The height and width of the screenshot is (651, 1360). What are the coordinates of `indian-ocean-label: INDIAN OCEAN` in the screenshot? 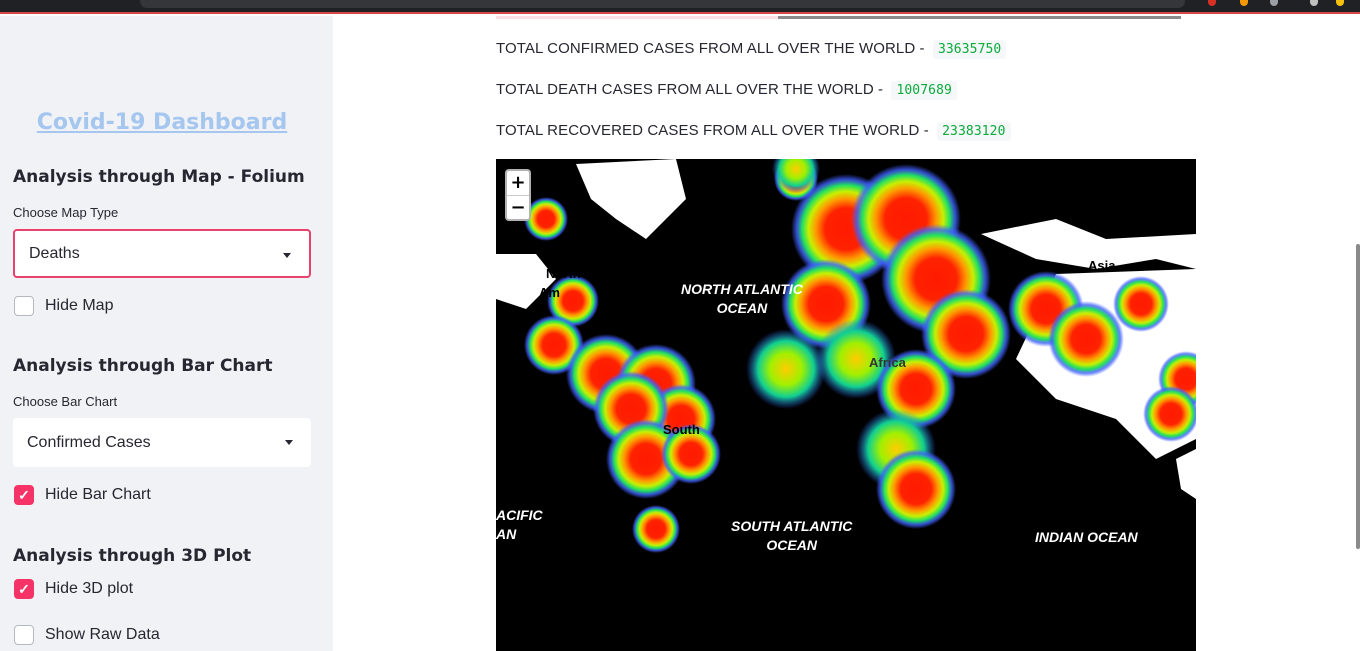 It's located at (1086, 537).